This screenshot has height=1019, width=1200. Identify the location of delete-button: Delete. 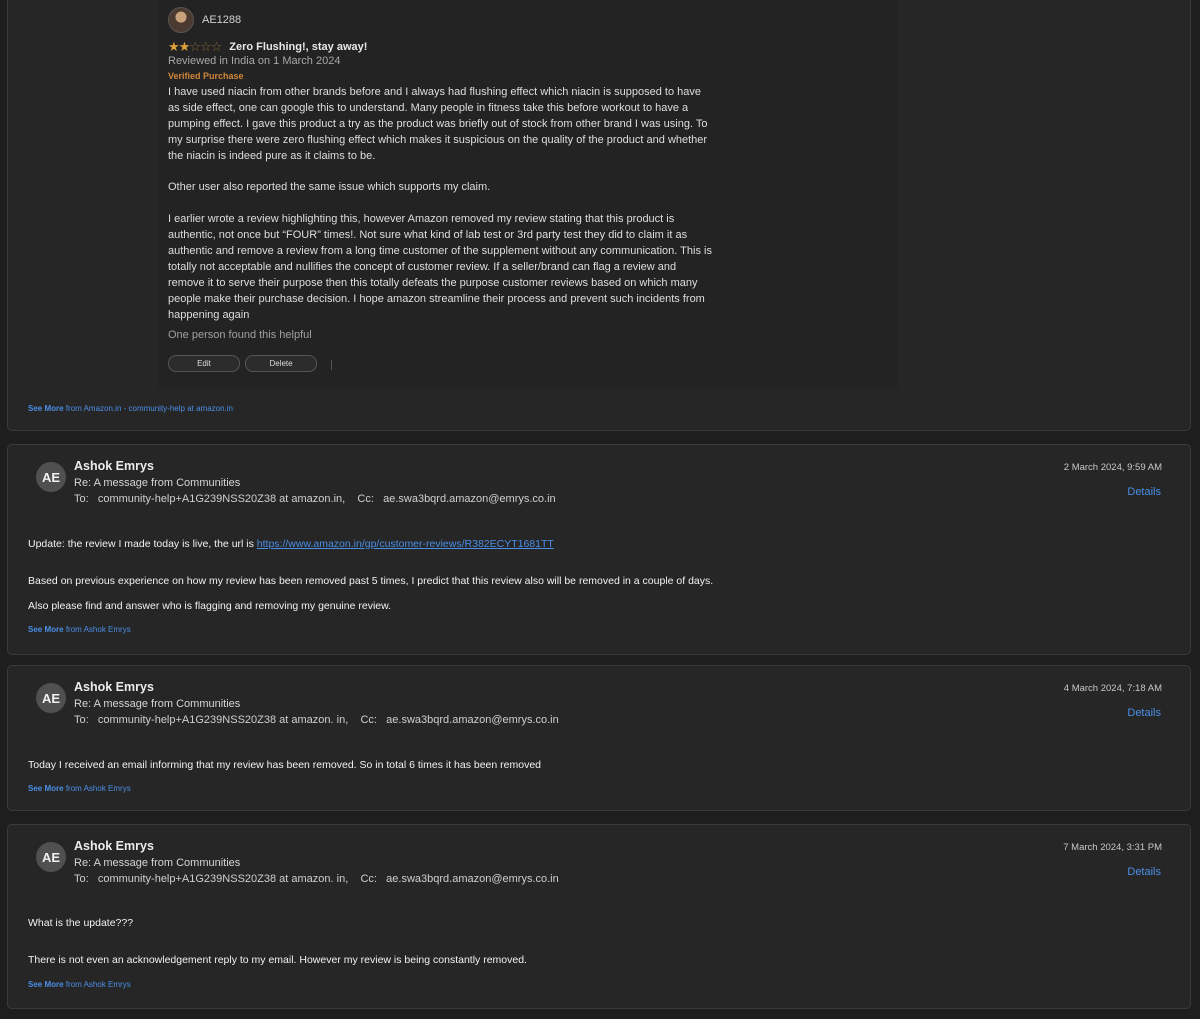
(281, 363).